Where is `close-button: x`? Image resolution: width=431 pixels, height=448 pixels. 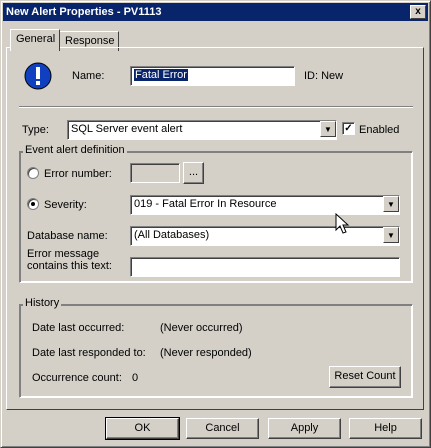 close-button: x is located at coordinates (418, 12).